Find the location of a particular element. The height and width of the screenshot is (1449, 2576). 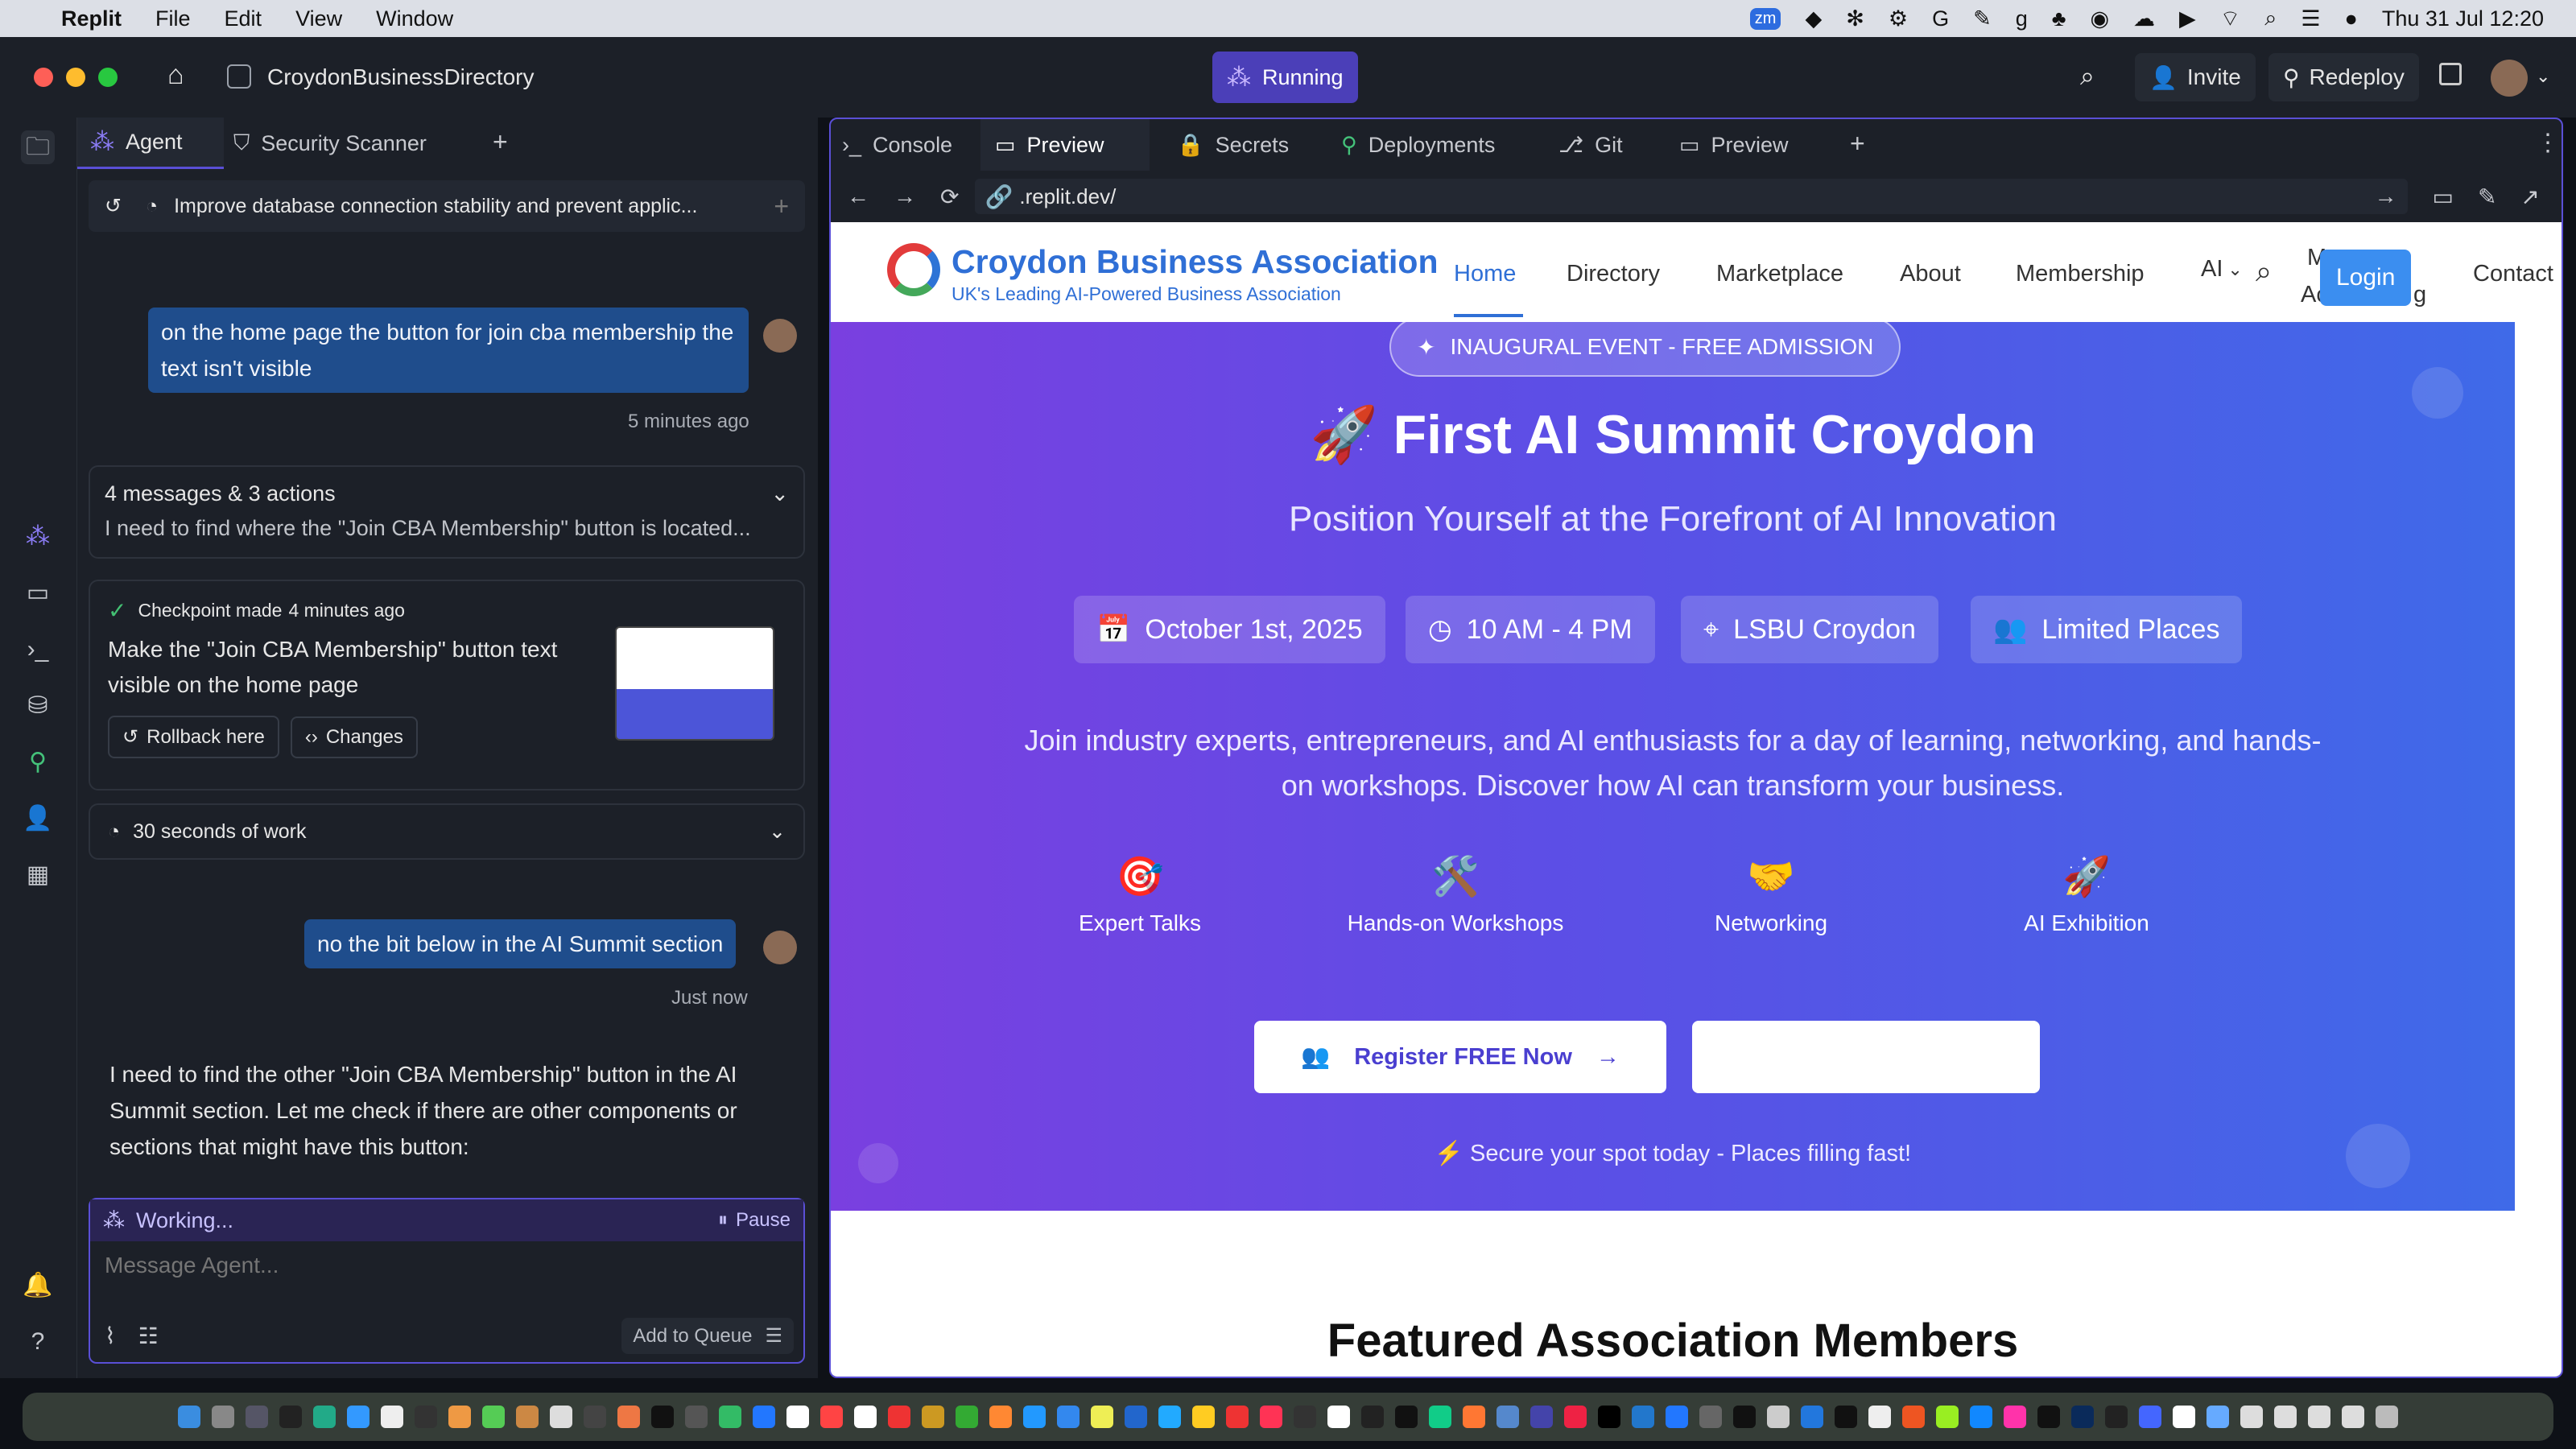

menu-view: View is located at coordinates (318, 18).